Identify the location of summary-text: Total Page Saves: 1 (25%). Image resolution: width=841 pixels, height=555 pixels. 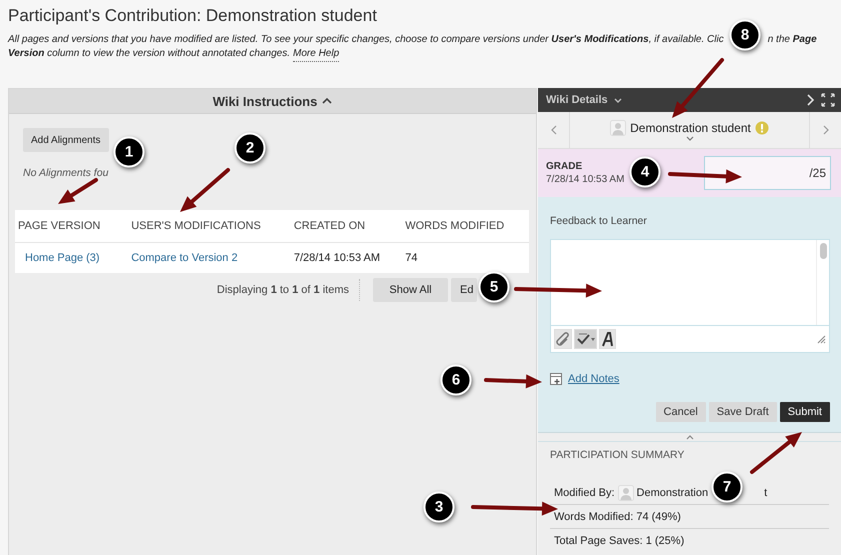
(619, 541).